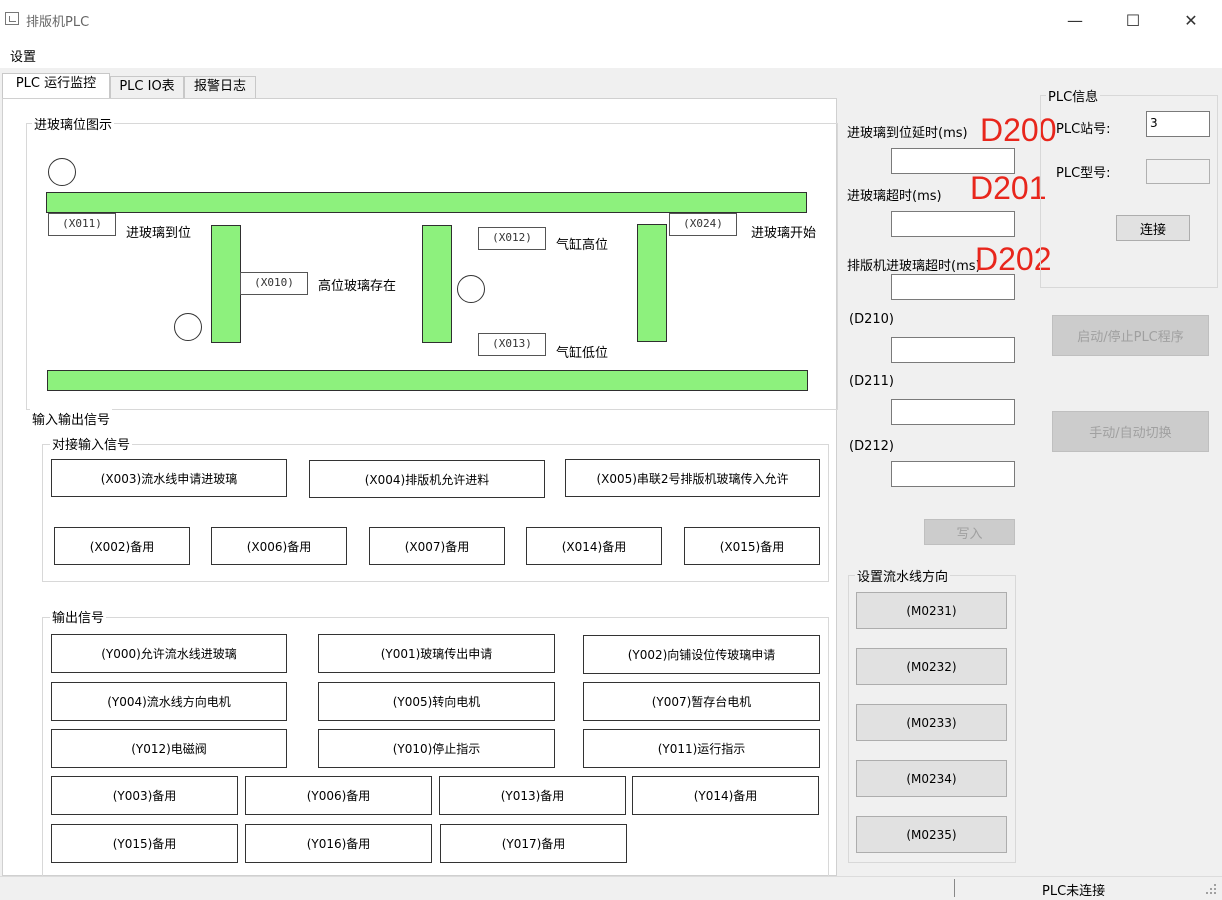 Image resolution: width=1222 pixels, height=900 pixels. What do you see at coordinates (427, 380) in the screenshot?
I see `lower-conveyor-bar` at bounding box center [427, 380].